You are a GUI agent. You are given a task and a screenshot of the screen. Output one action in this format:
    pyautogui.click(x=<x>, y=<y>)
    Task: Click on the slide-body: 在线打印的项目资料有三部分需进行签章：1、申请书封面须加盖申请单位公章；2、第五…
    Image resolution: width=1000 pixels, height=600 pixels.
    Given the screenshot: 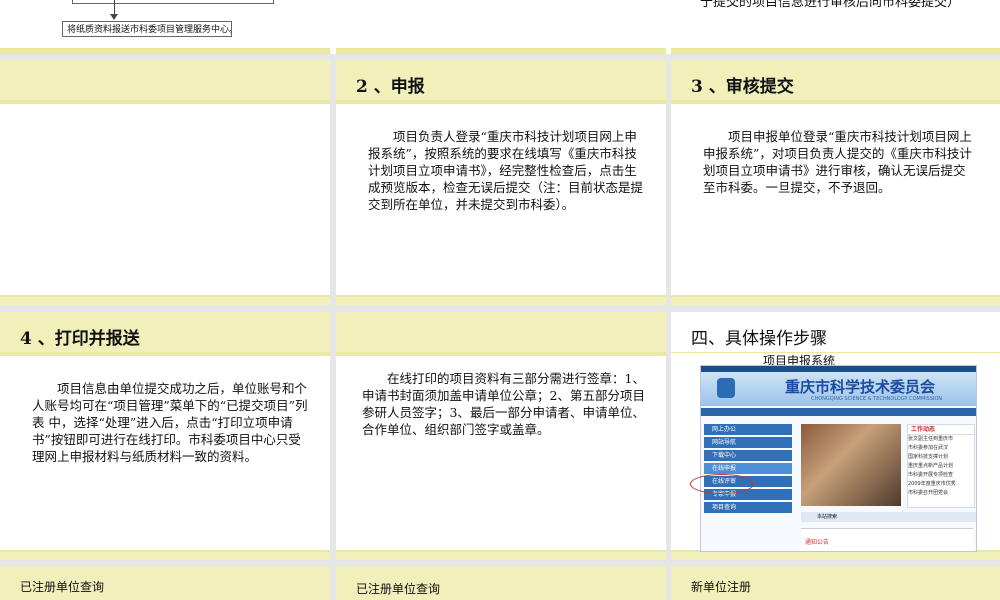 What is the action you would take?
    pyautogui.click(x=506, y=404)
    